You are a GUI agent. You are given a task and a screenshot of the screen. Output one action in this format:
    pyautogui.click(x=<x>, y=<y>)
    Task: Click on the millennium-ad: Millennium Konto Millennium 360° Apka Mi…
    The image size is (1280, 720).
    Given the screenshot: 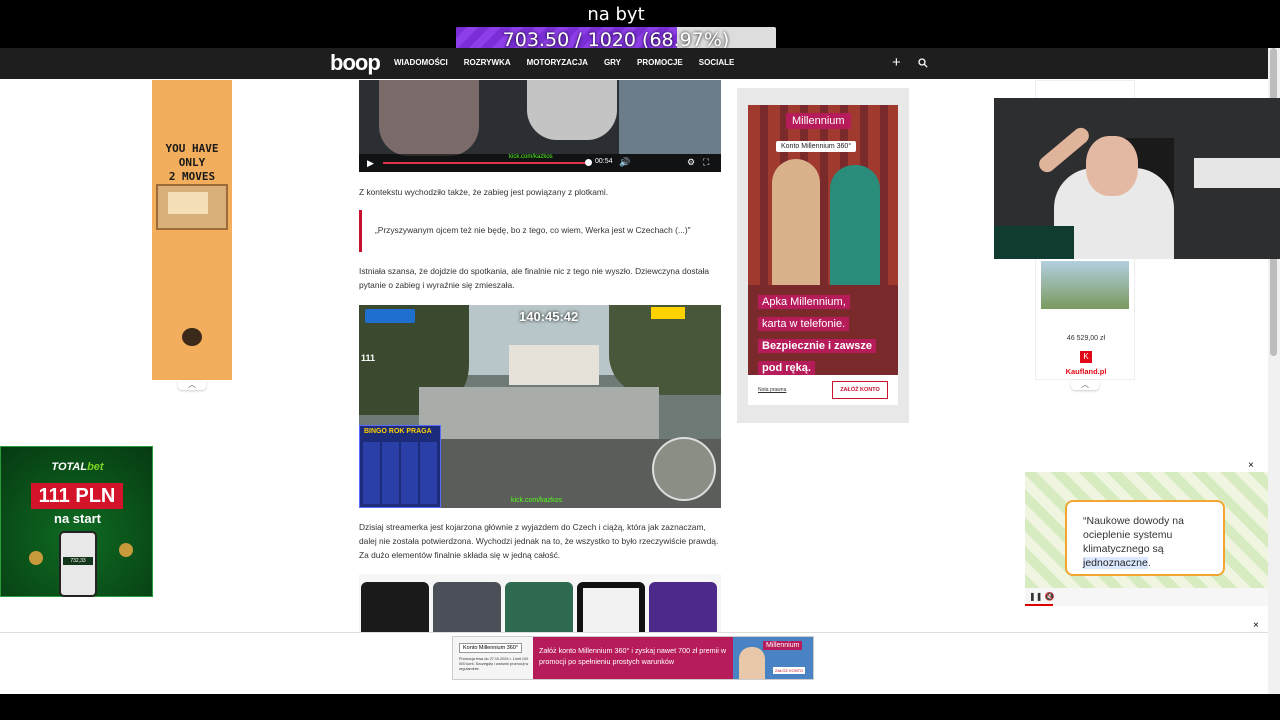 What is the action you would take?
    pyautogui.click(x=823, y=255)
    